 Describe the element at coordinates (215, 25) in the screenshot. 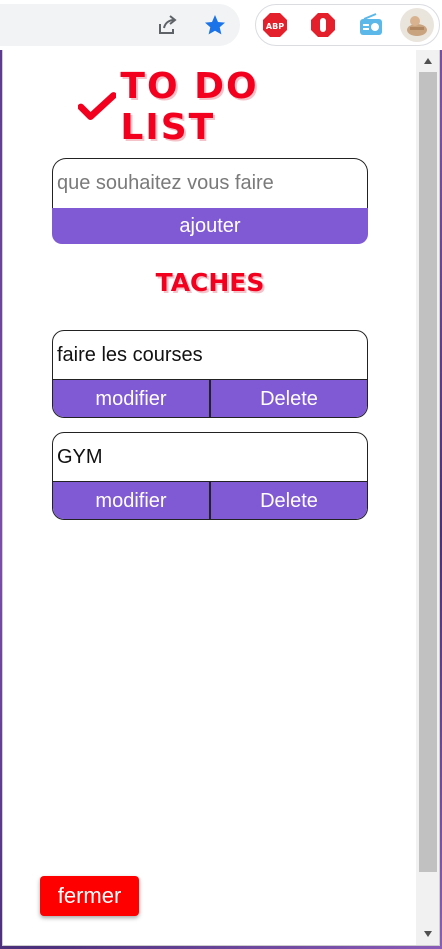

I see `star-icon` at that location.